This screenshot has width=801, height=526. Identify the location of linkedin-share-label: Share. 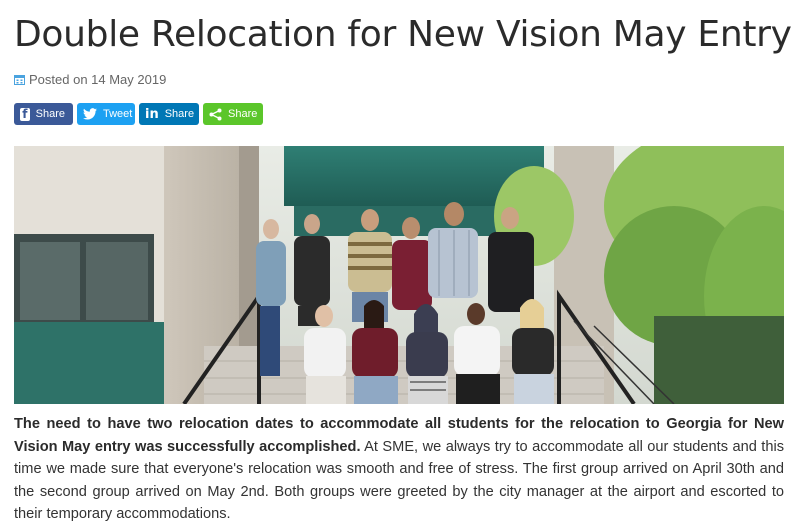
(179, 114).